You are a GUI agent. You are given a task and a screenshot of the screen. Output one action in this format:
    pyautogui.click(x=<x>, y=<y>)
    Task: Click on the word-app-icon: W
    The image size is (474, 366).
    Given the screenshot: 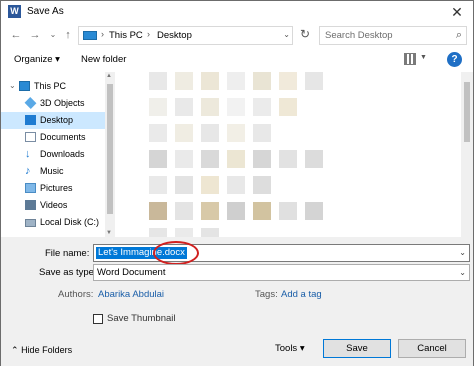 What is the action you would take?
    pyautogui.click(x=14, y=11)
    